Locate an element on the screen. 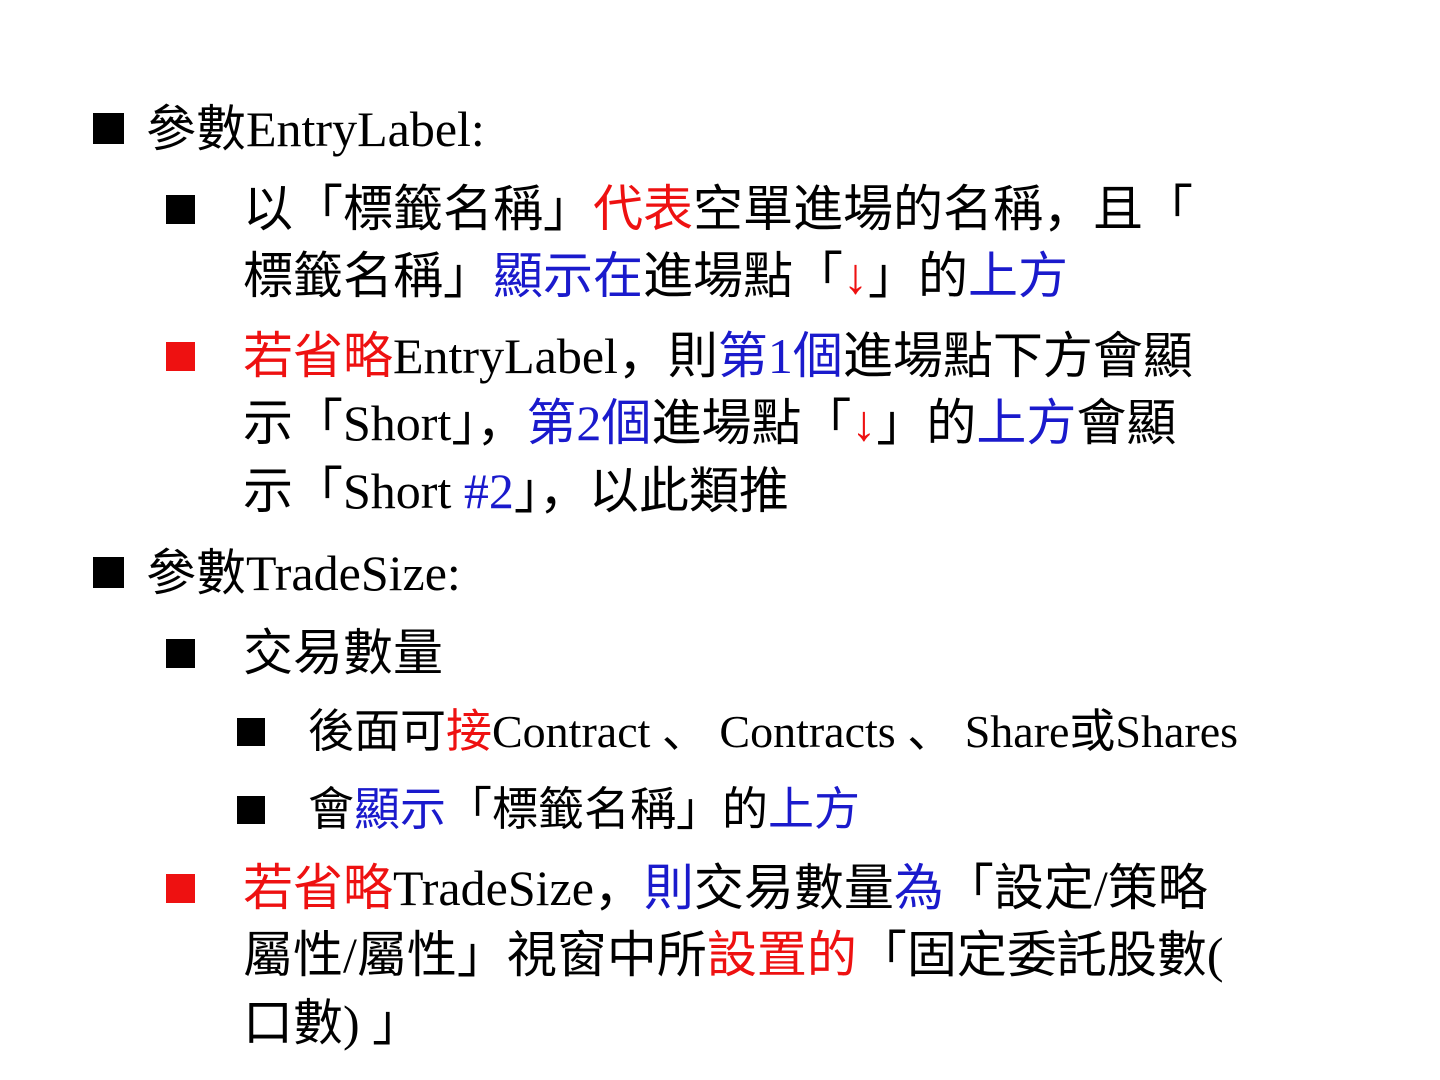 Image resolution: width=1440 pixels, height=1080 pixels. text-segment: 「標籤名稱」的 is located at coordinates (607, 809).